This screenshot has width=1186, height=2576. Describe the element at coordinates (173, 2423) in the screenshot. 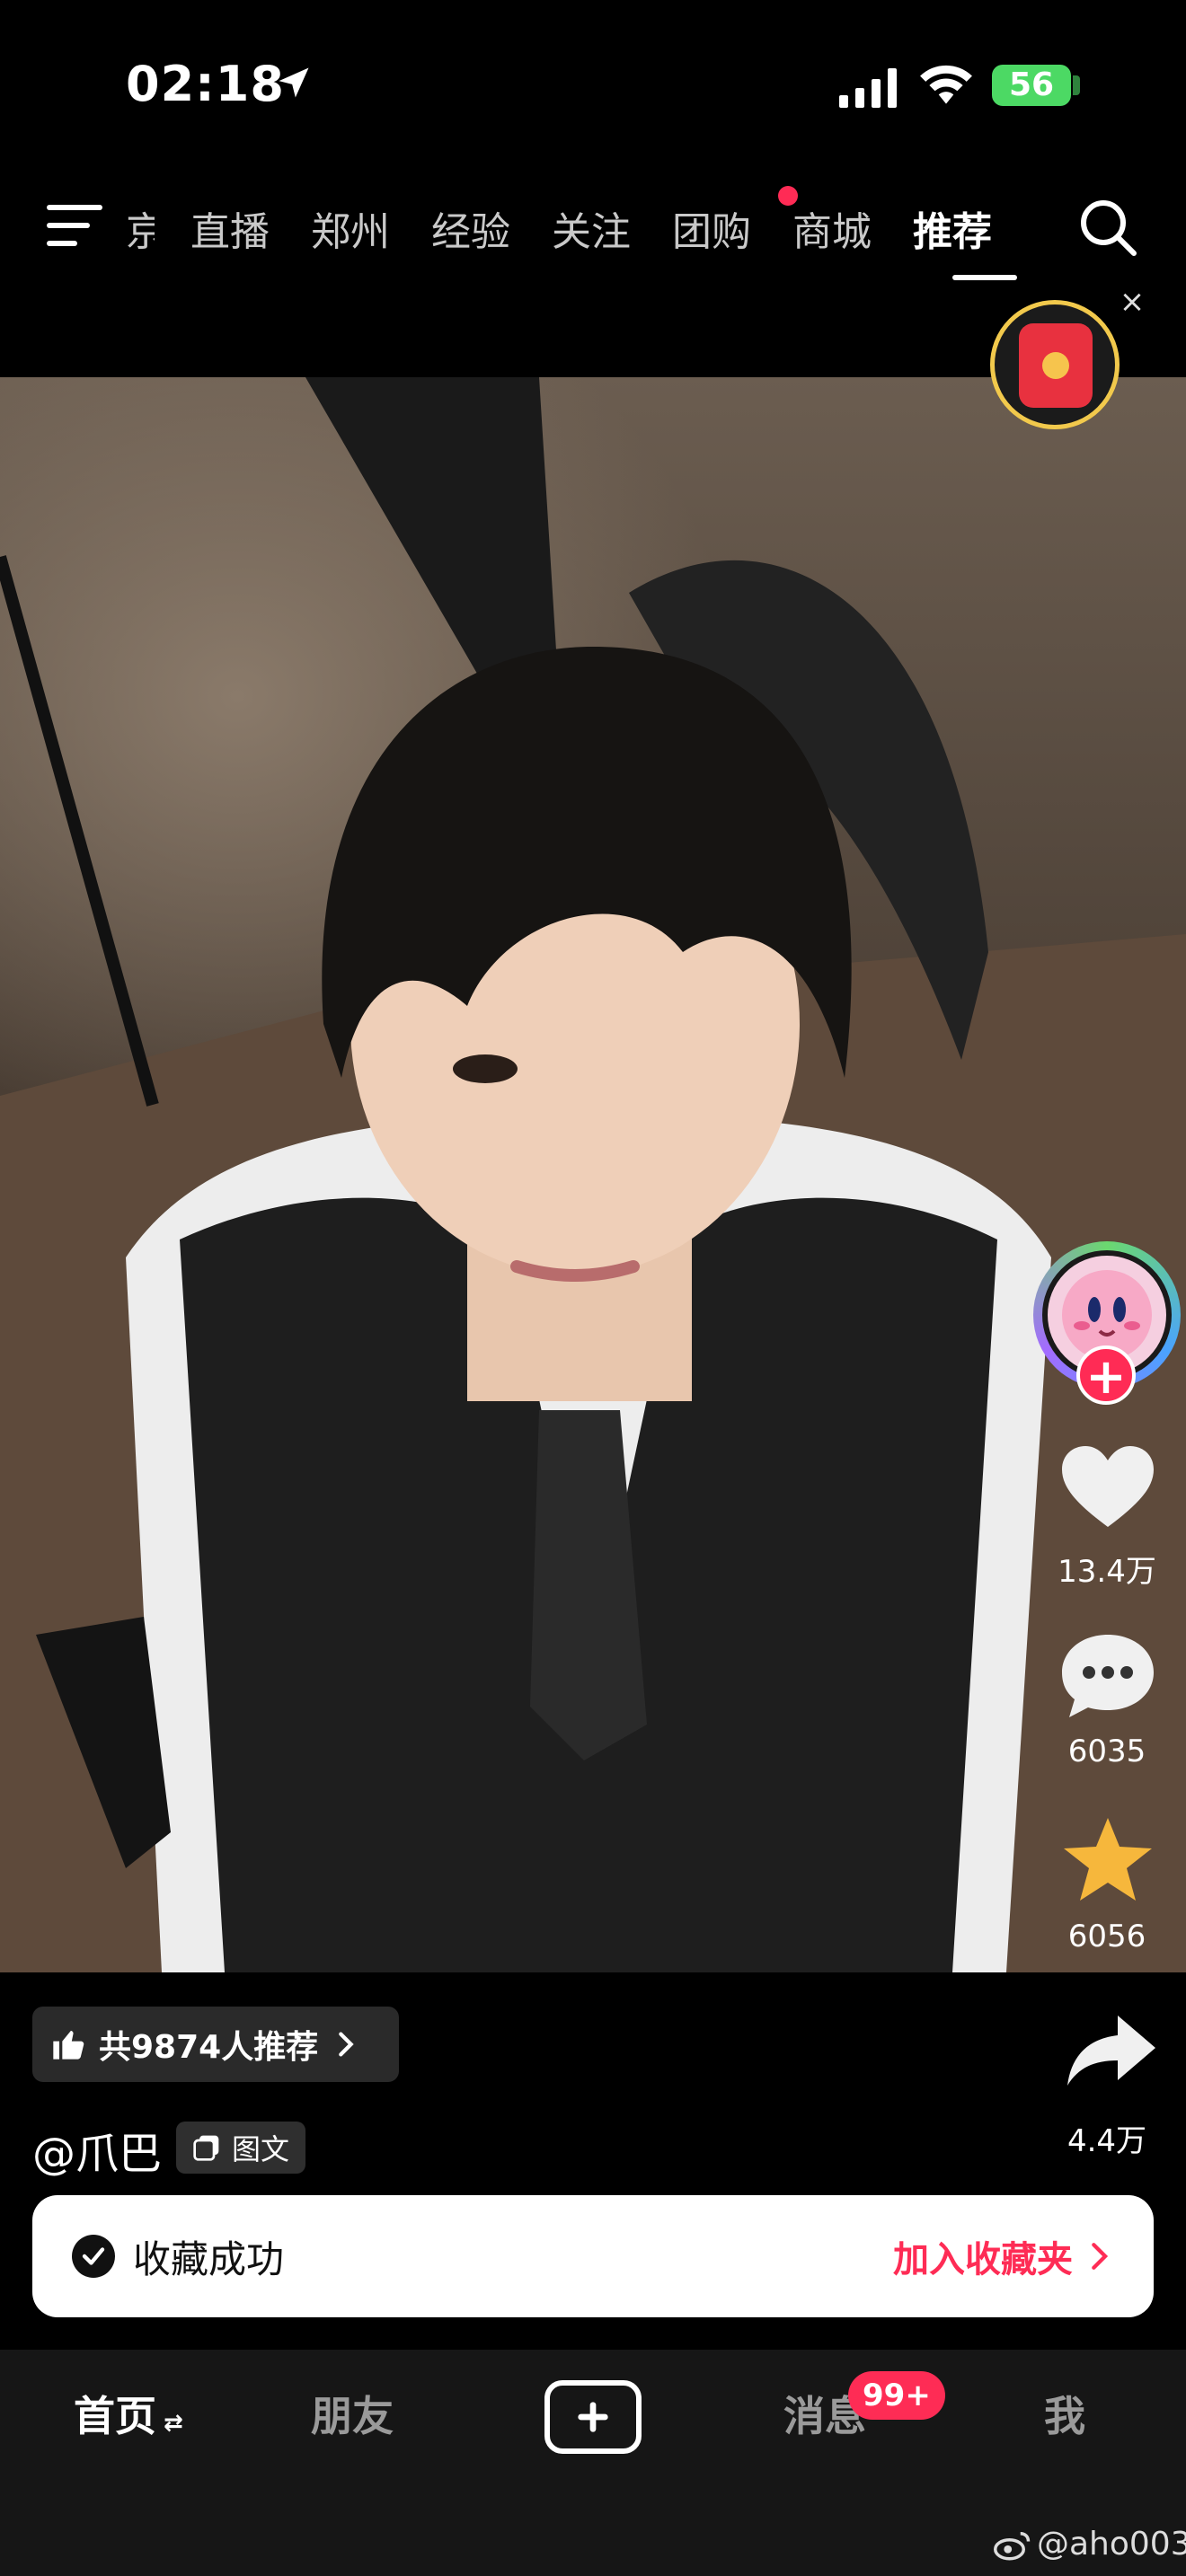

I see `swap-icon: ⇄` at that location.